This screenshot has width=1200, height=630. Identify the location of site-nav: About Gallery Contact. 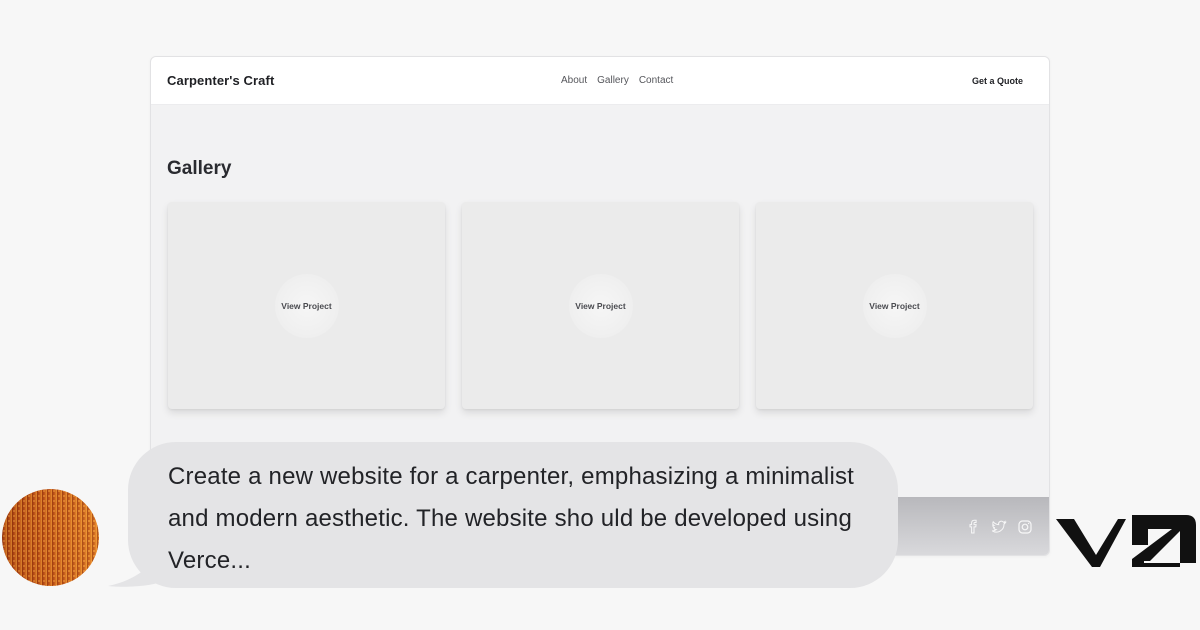
(617, 80).